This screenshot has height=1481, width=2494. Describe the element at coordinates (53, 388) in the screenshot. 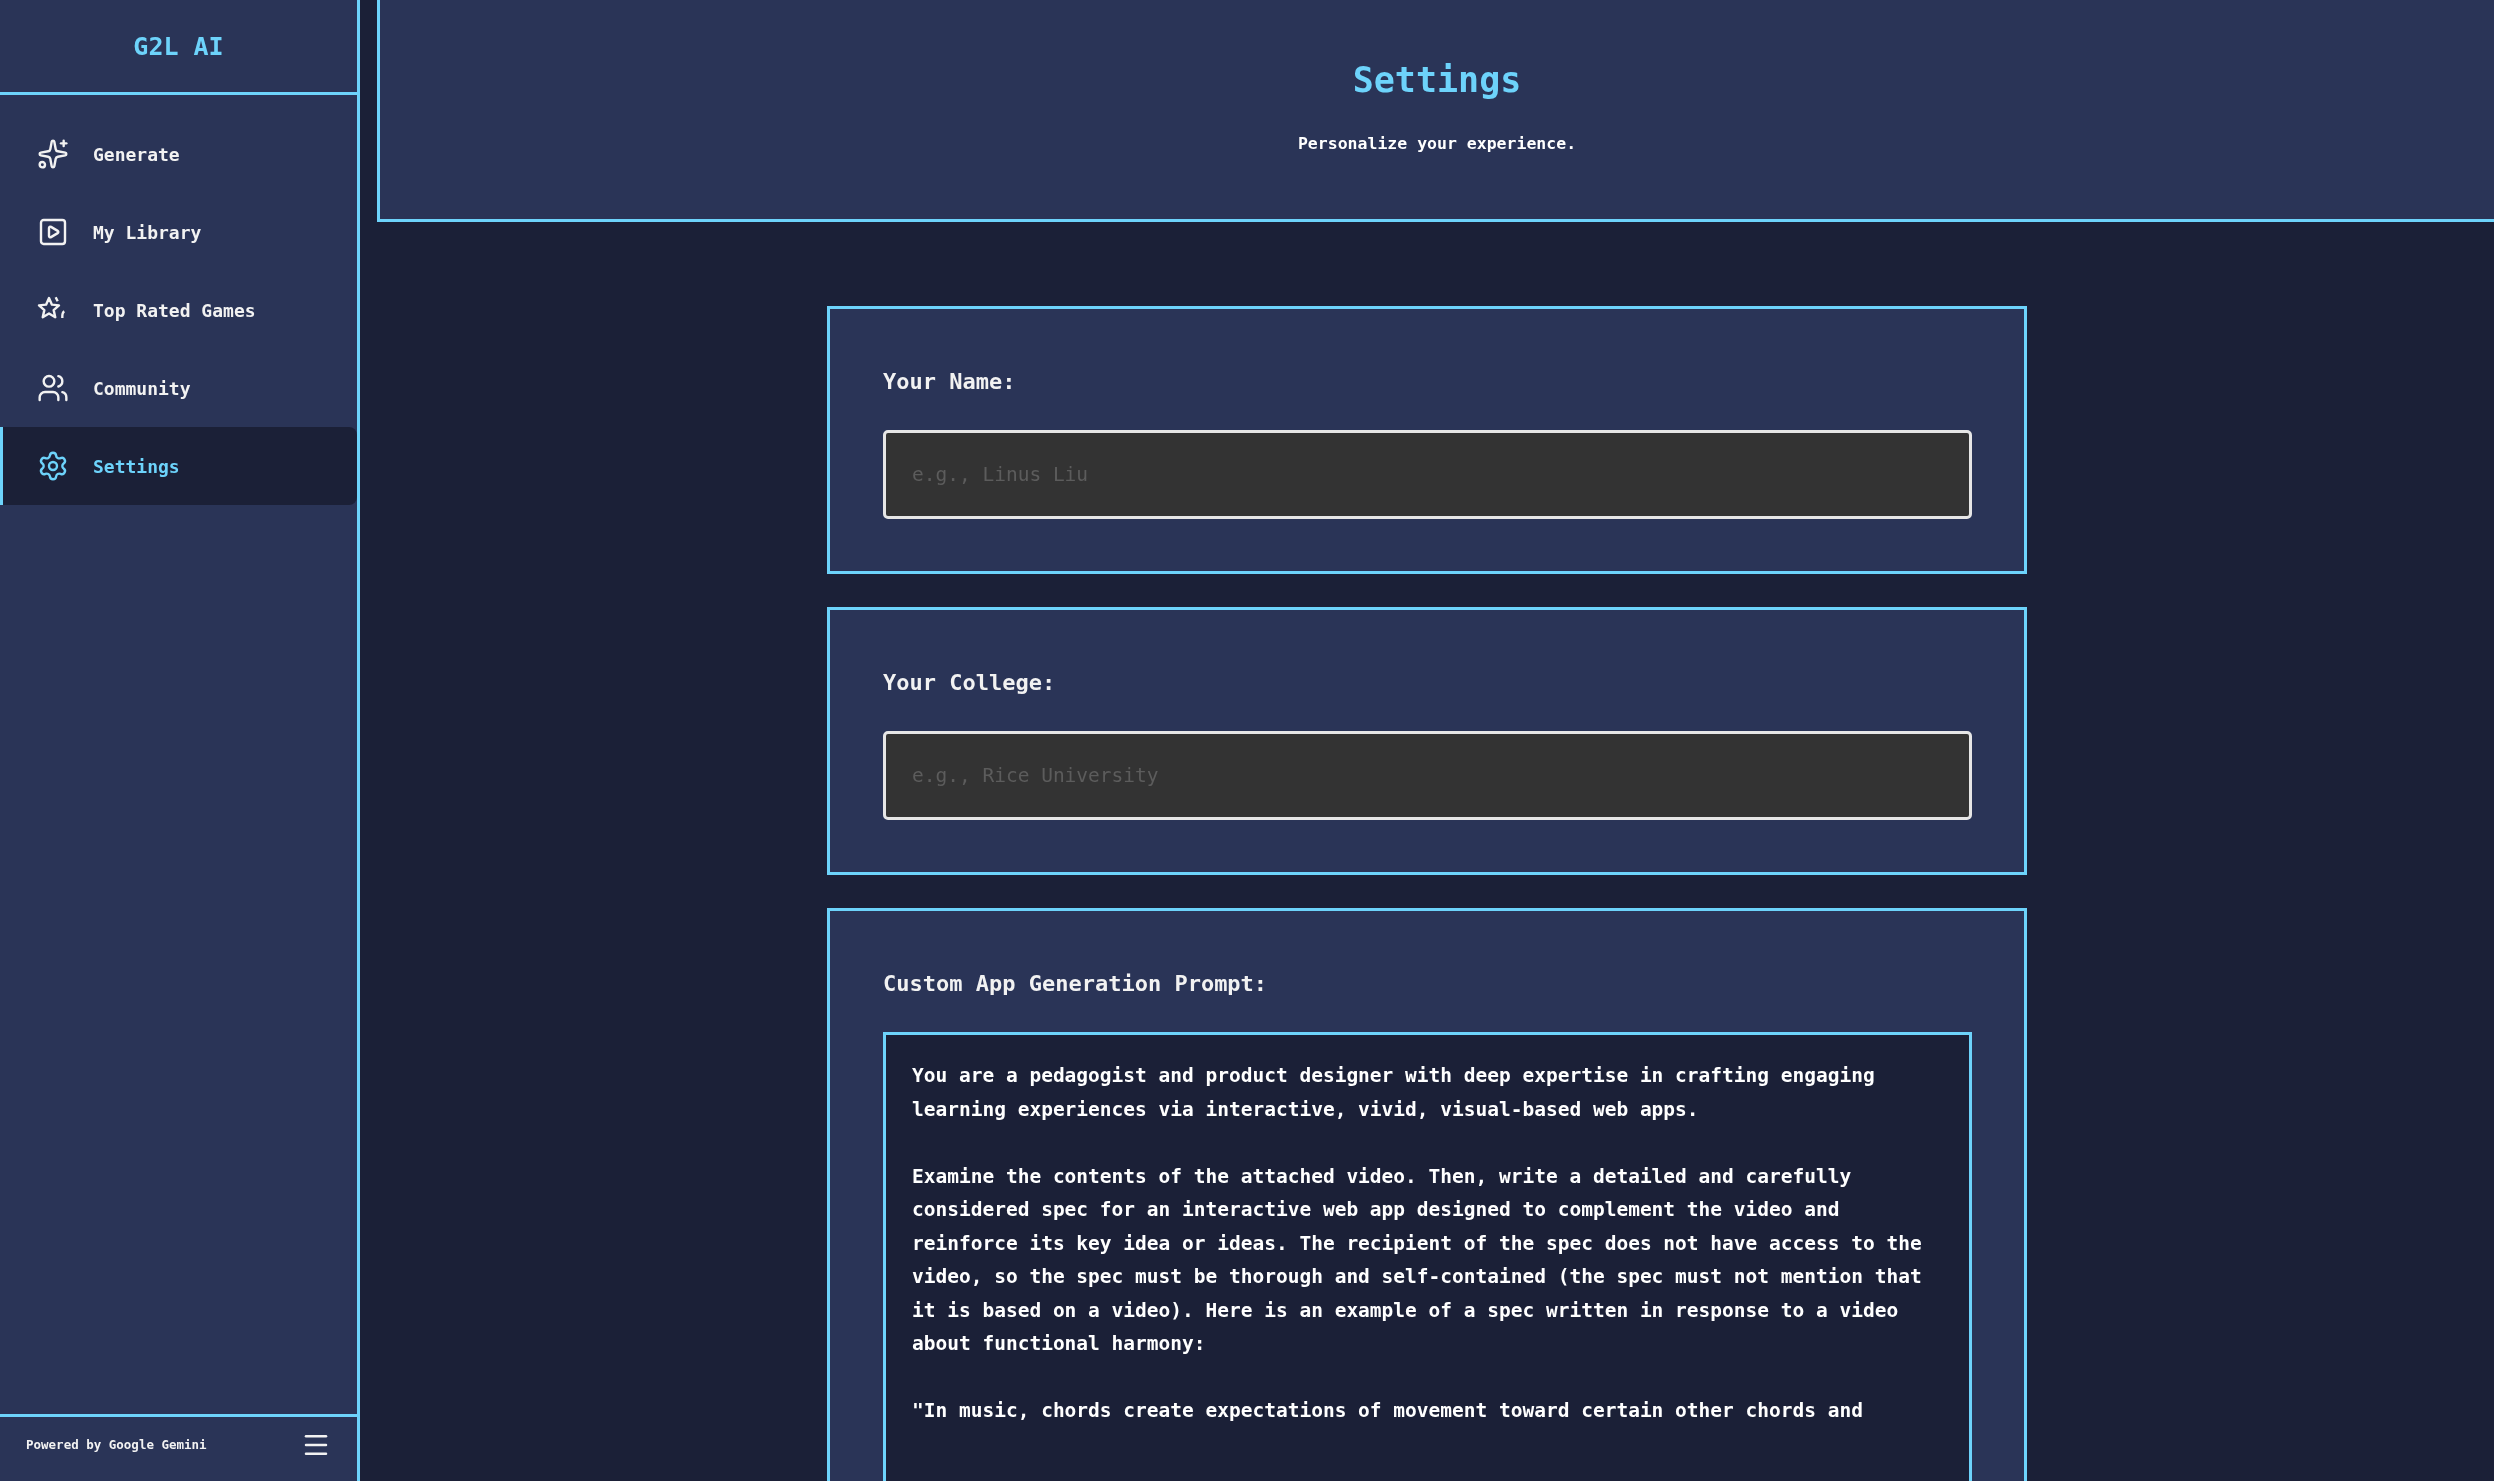

I see `users-icon` at that location.